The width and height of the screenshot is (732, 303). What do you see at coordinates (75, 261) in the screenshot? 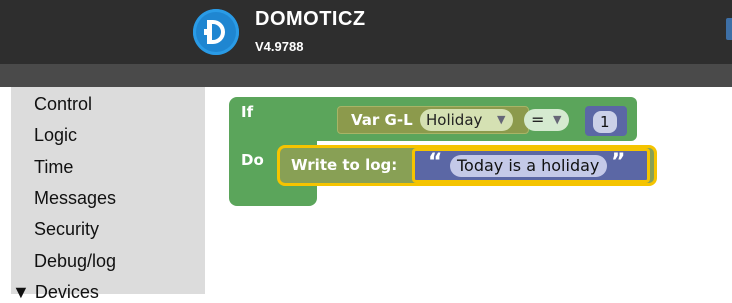
I see `toolbox-item-debug-log: Debug/log` at bounding box center [75, 261].